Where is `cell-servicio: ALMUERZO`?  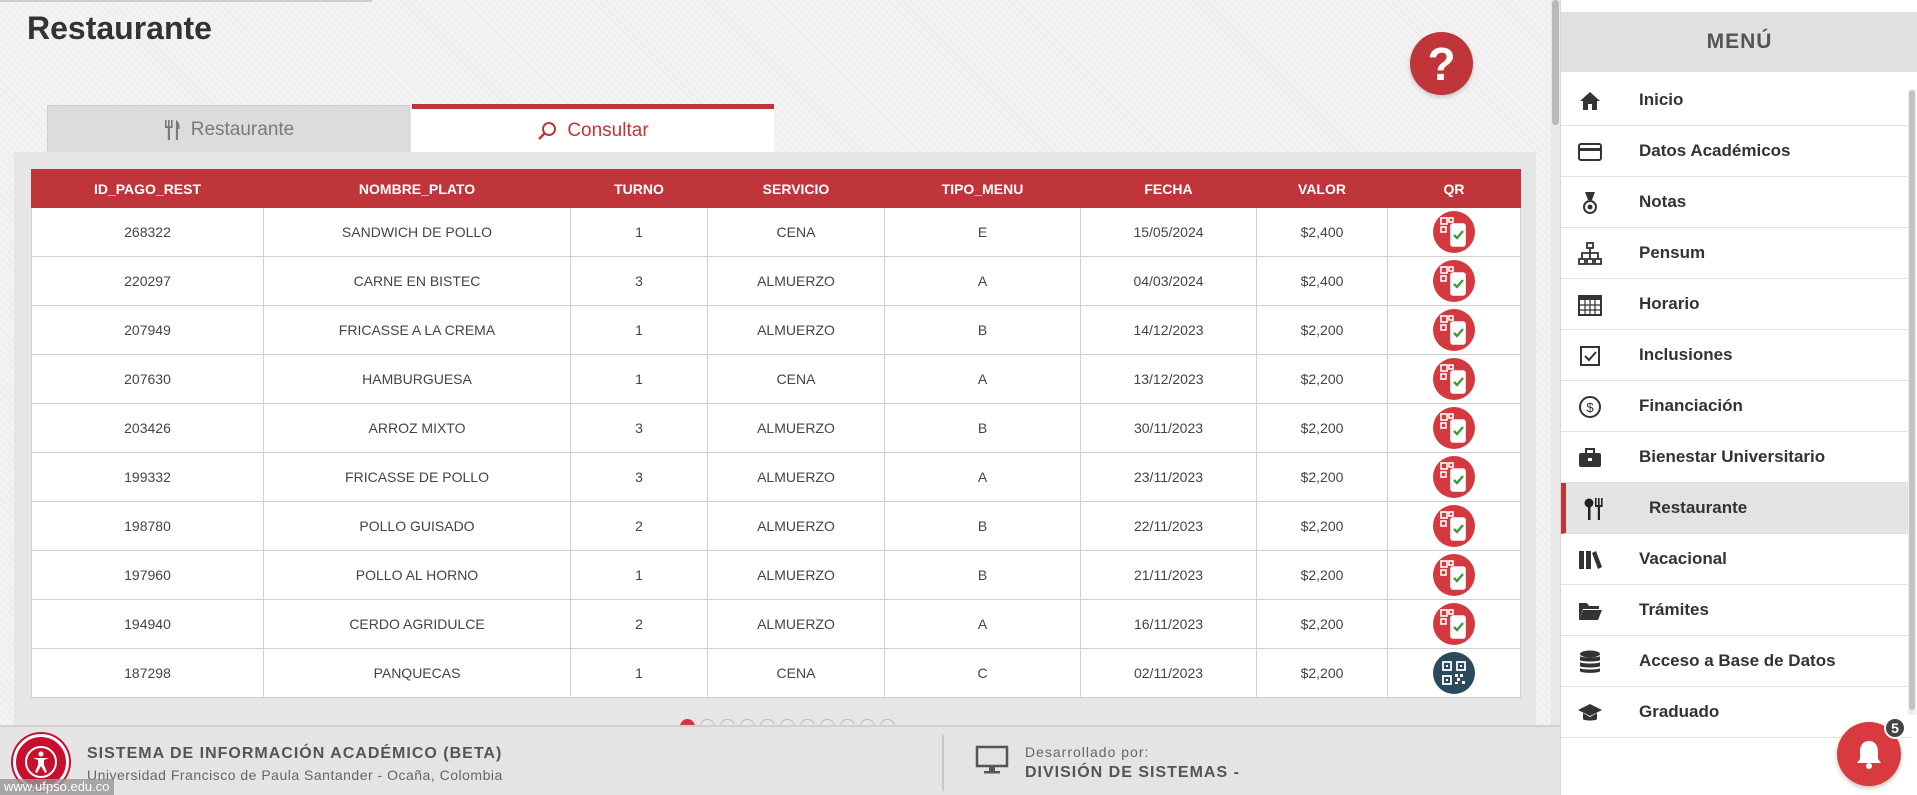 cell-servicio: ALMUERZO is located at coordinates (796, 428).